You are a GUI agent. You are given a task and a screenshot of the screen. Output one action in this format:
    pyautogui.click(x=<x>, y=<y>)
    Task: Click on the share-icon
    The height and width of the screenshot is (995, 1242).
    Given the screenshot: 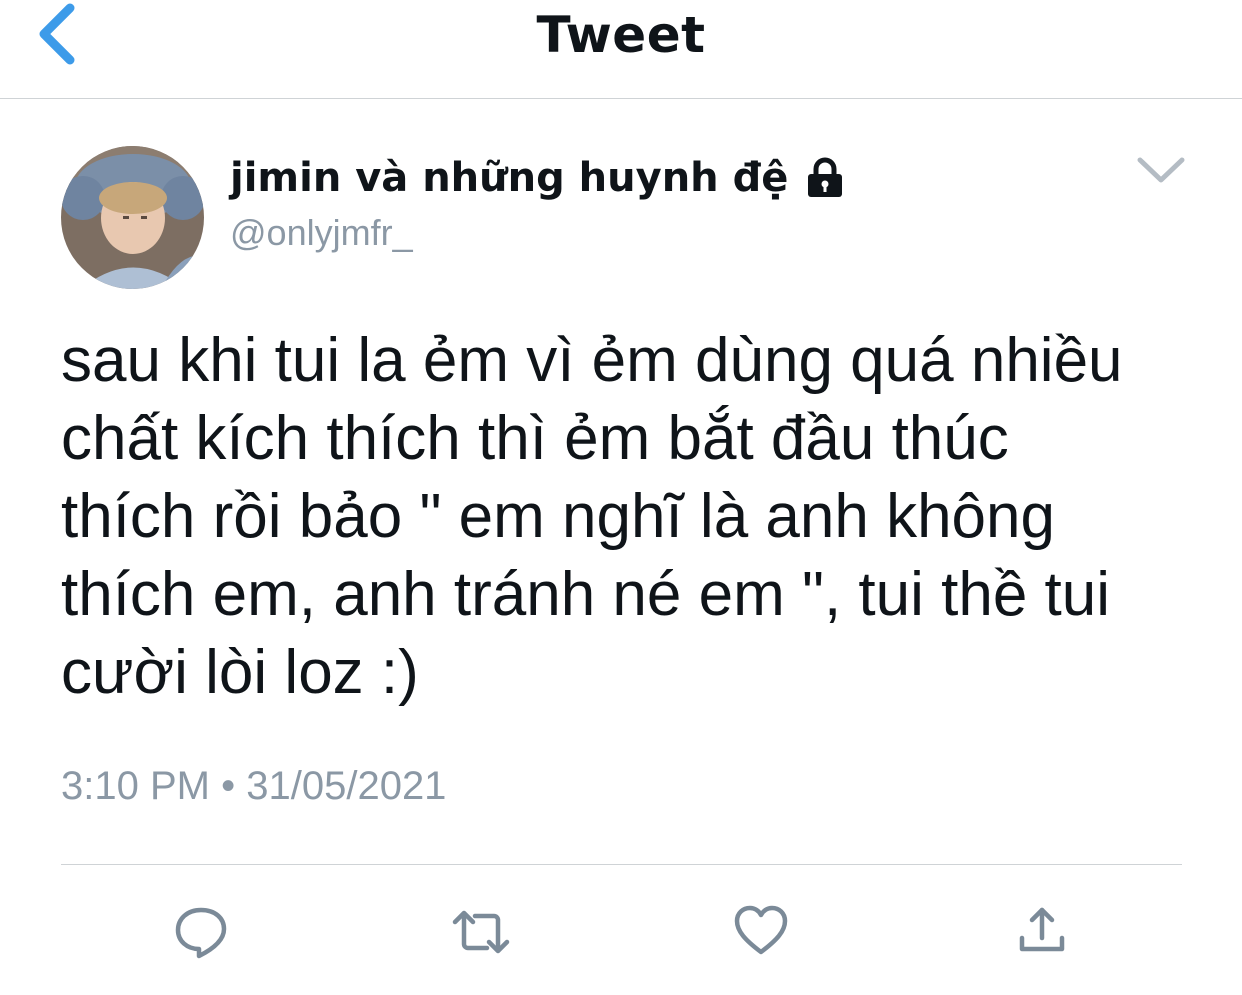 What is the action you would take?
    pyautogui.click(x=1042, y=929)
    